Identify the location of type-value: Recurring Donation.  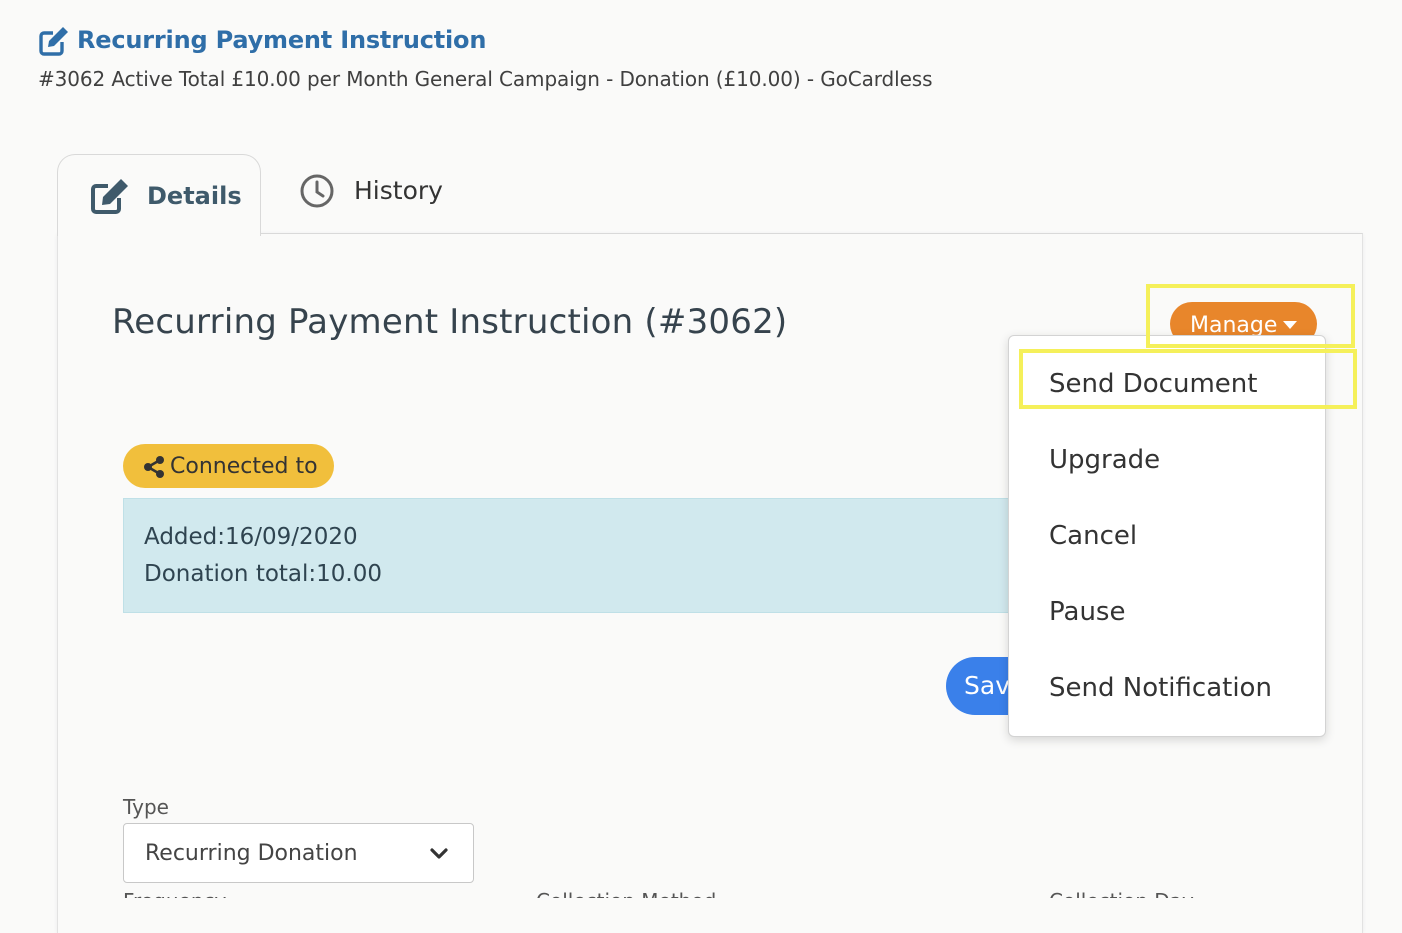
(251, 853).